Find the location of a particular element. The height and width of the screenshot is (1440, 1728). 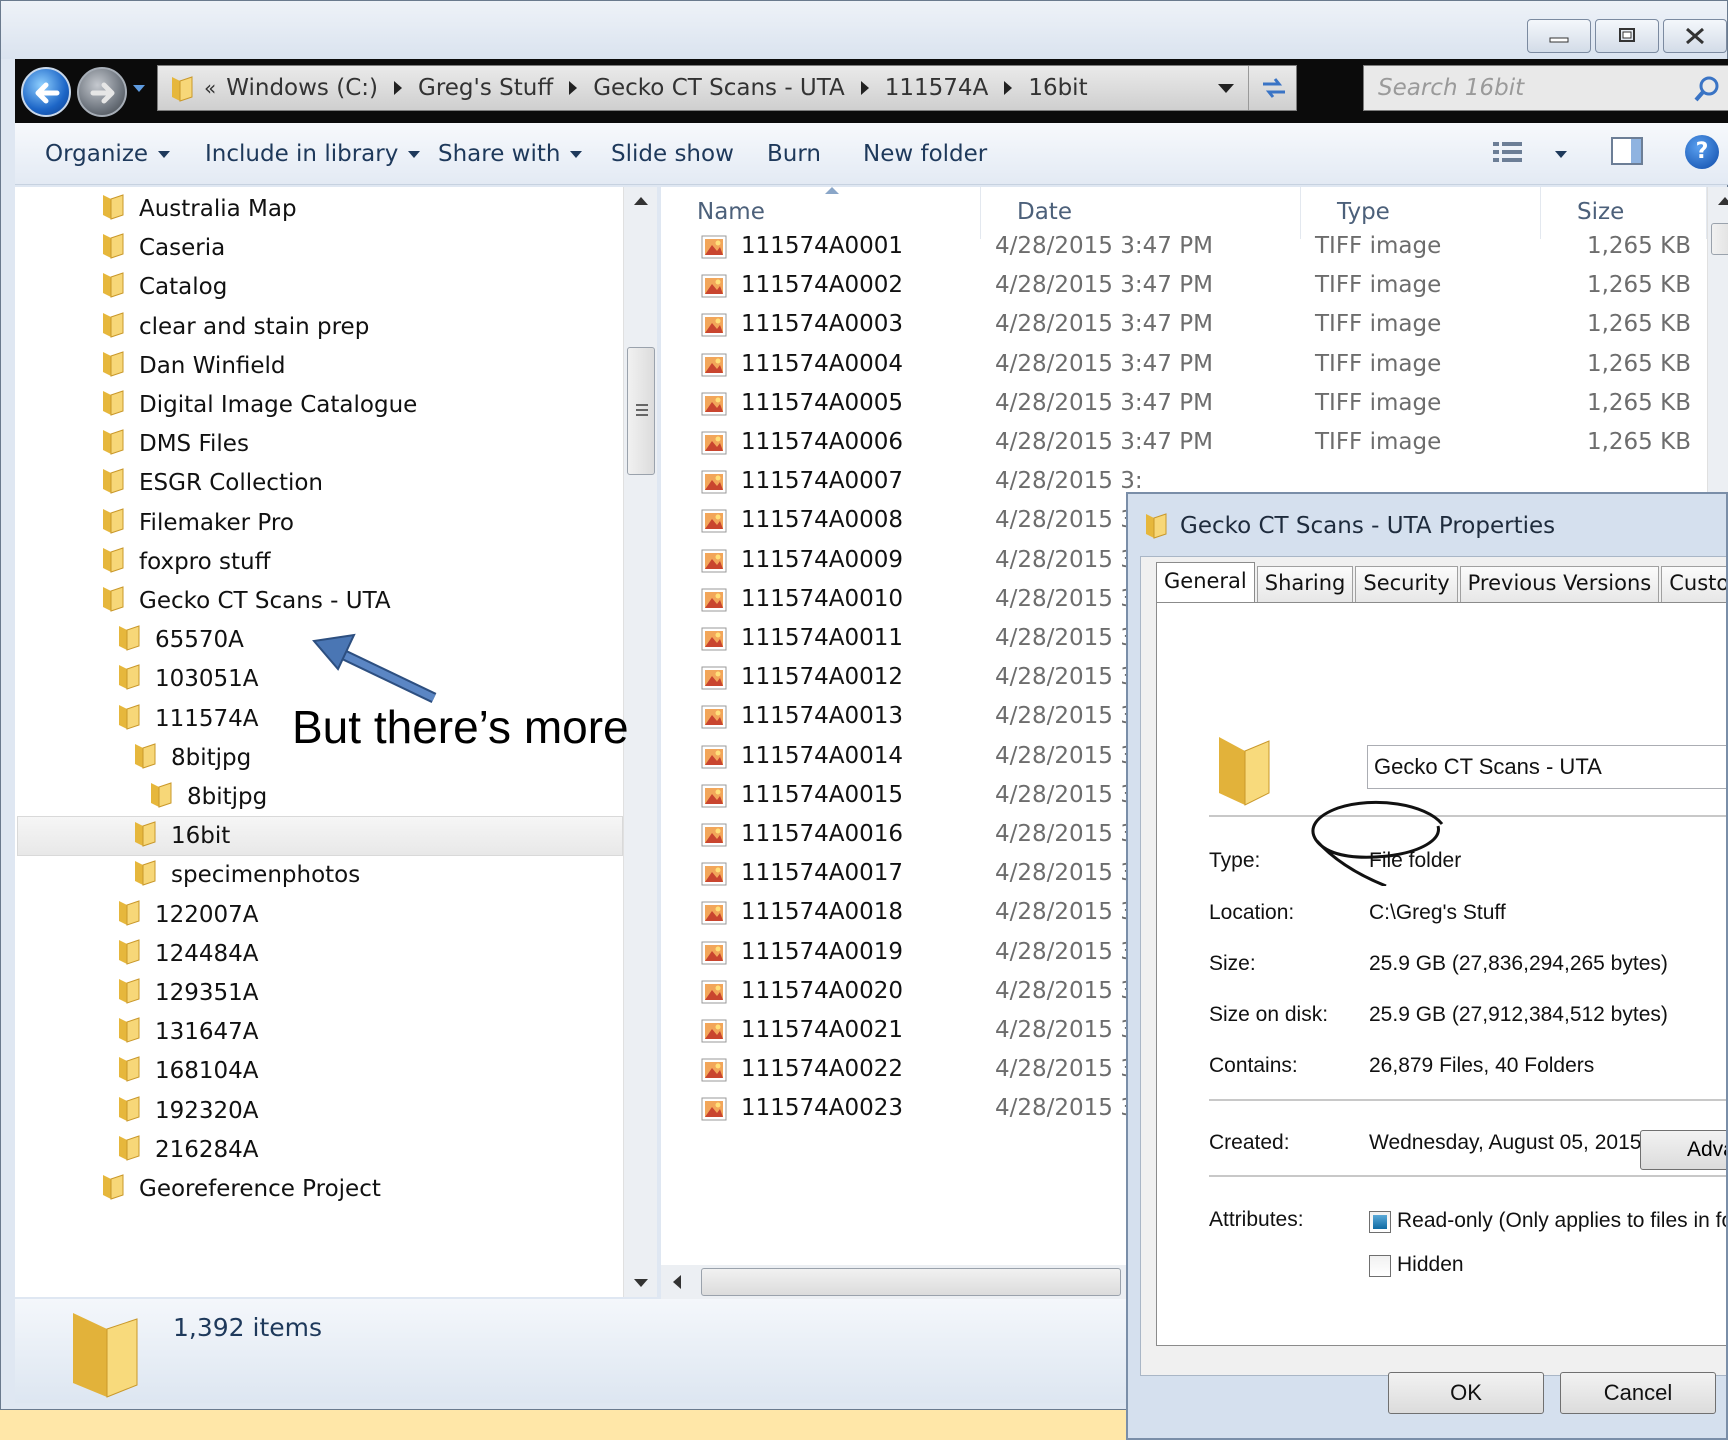

tree-item: 192320A is located at coordinates (187, 1111).